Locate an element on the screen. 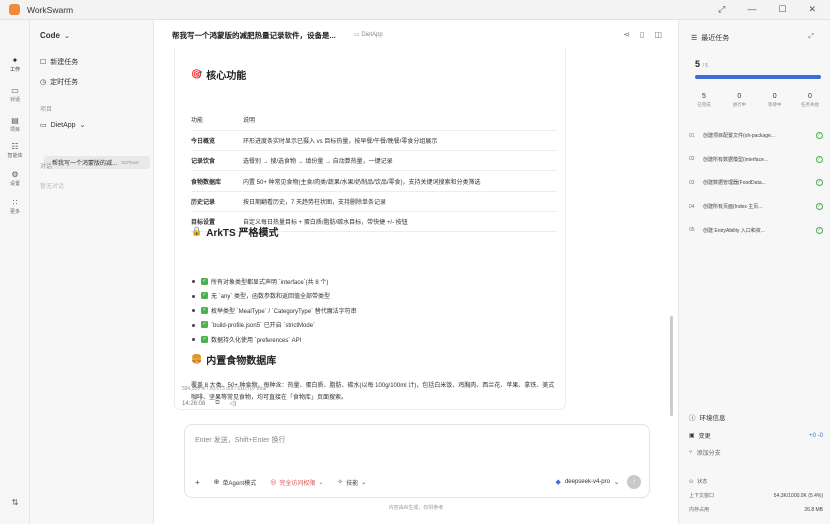  add-icon: + is located at coordinates (197, 482).